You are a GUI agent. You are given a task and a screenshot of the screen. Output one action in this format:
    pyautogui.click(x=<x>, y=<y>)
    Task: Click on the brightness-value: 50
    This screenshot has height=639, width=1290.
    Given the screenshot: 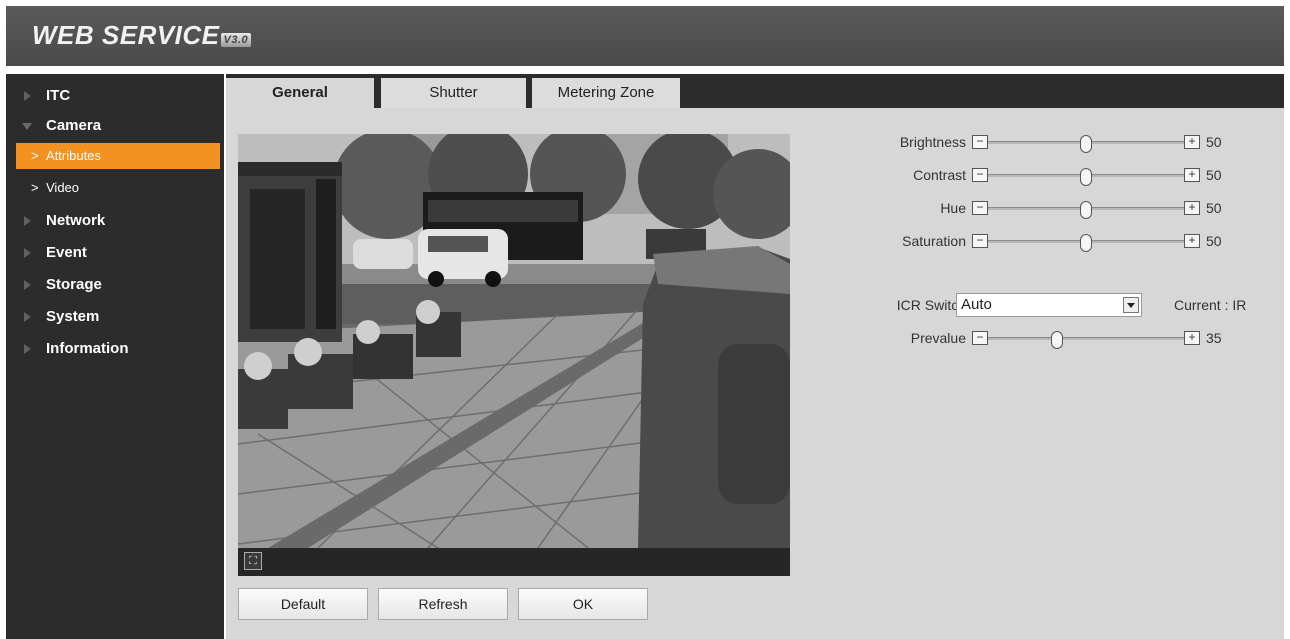 What is the action you would take?
    pyautogui.click(x=1214, y=142)
    